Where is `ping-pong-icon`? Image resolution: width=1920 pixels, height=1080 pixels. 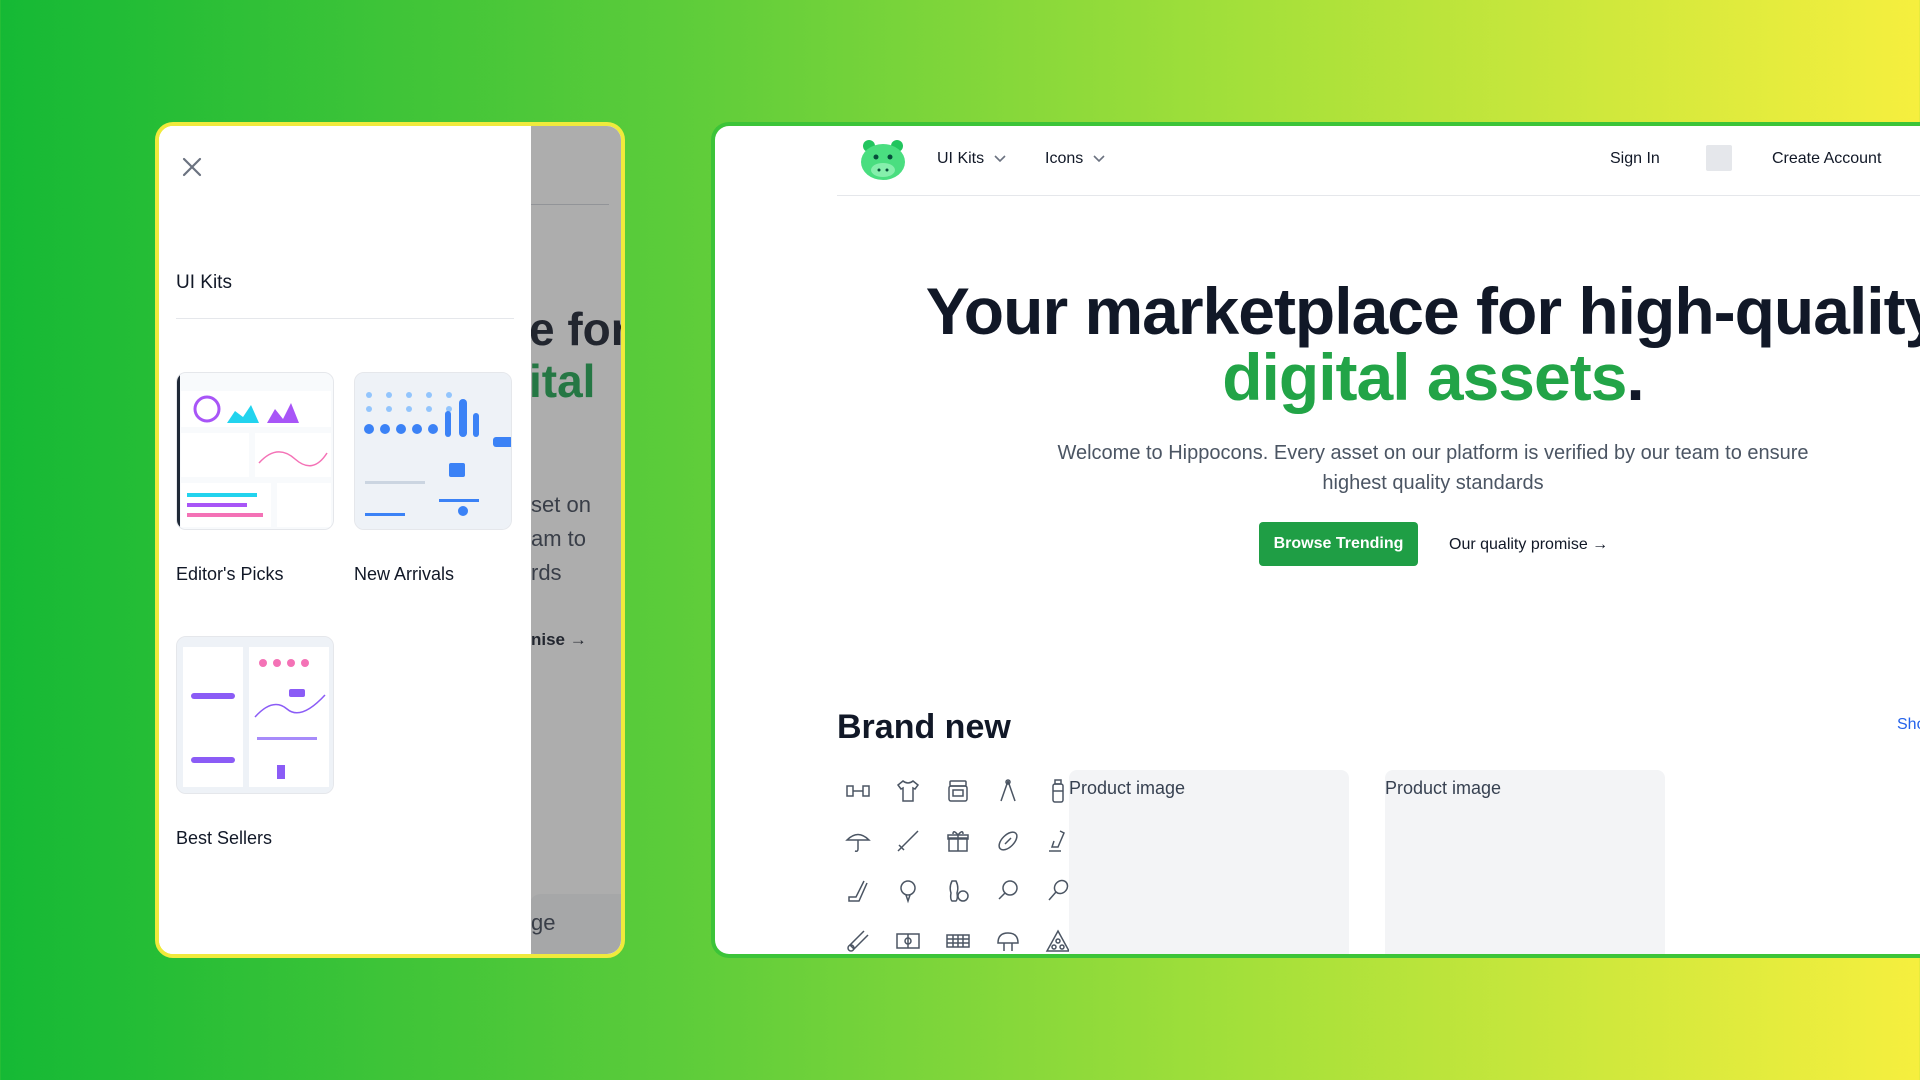 ping-pong-icon is located at coordinates (1008, 891).